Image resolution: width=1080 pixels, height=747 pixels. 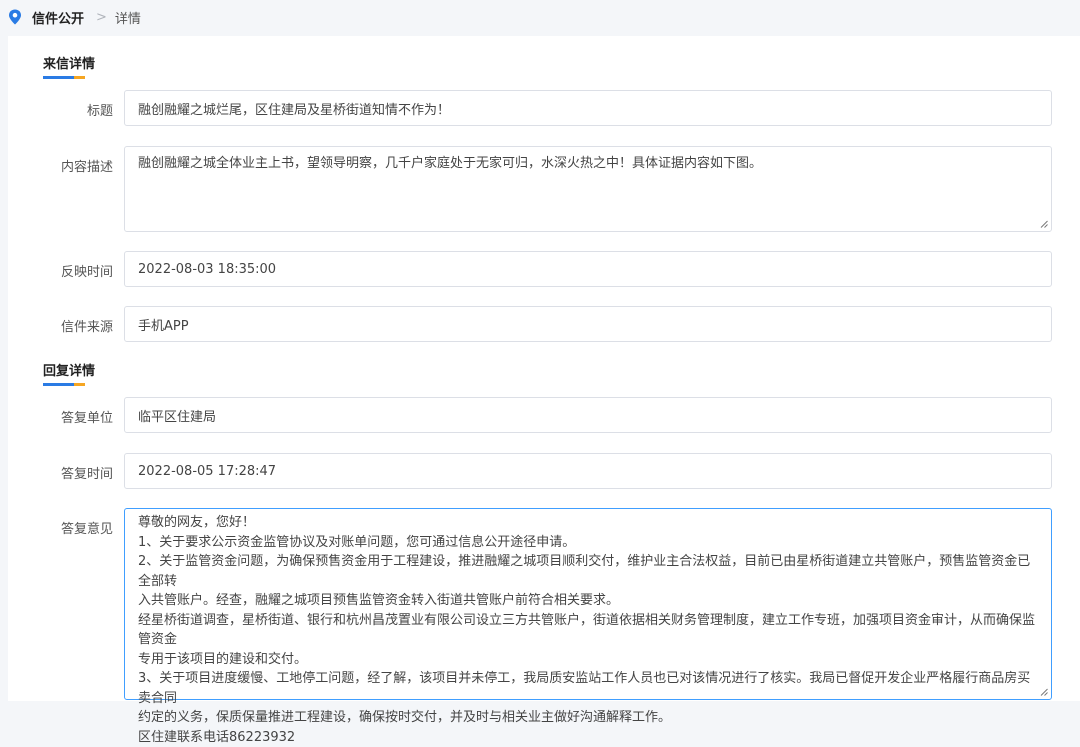 What do you see at coordinates (58, 17) in the screenshot?
I see `breadcrumb-home-link: 信件公开` at bounding box center [58, 17].